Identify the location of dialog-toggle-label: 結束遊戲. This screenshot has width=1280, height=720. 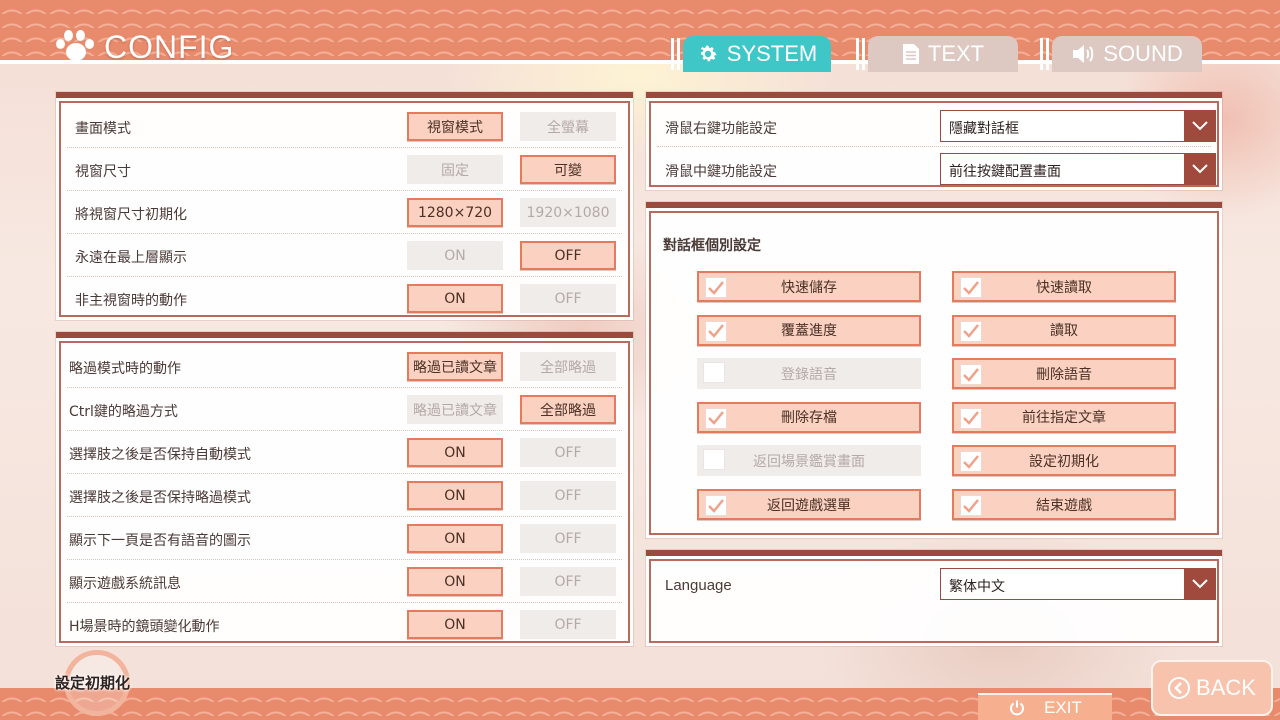
(1064, 505).